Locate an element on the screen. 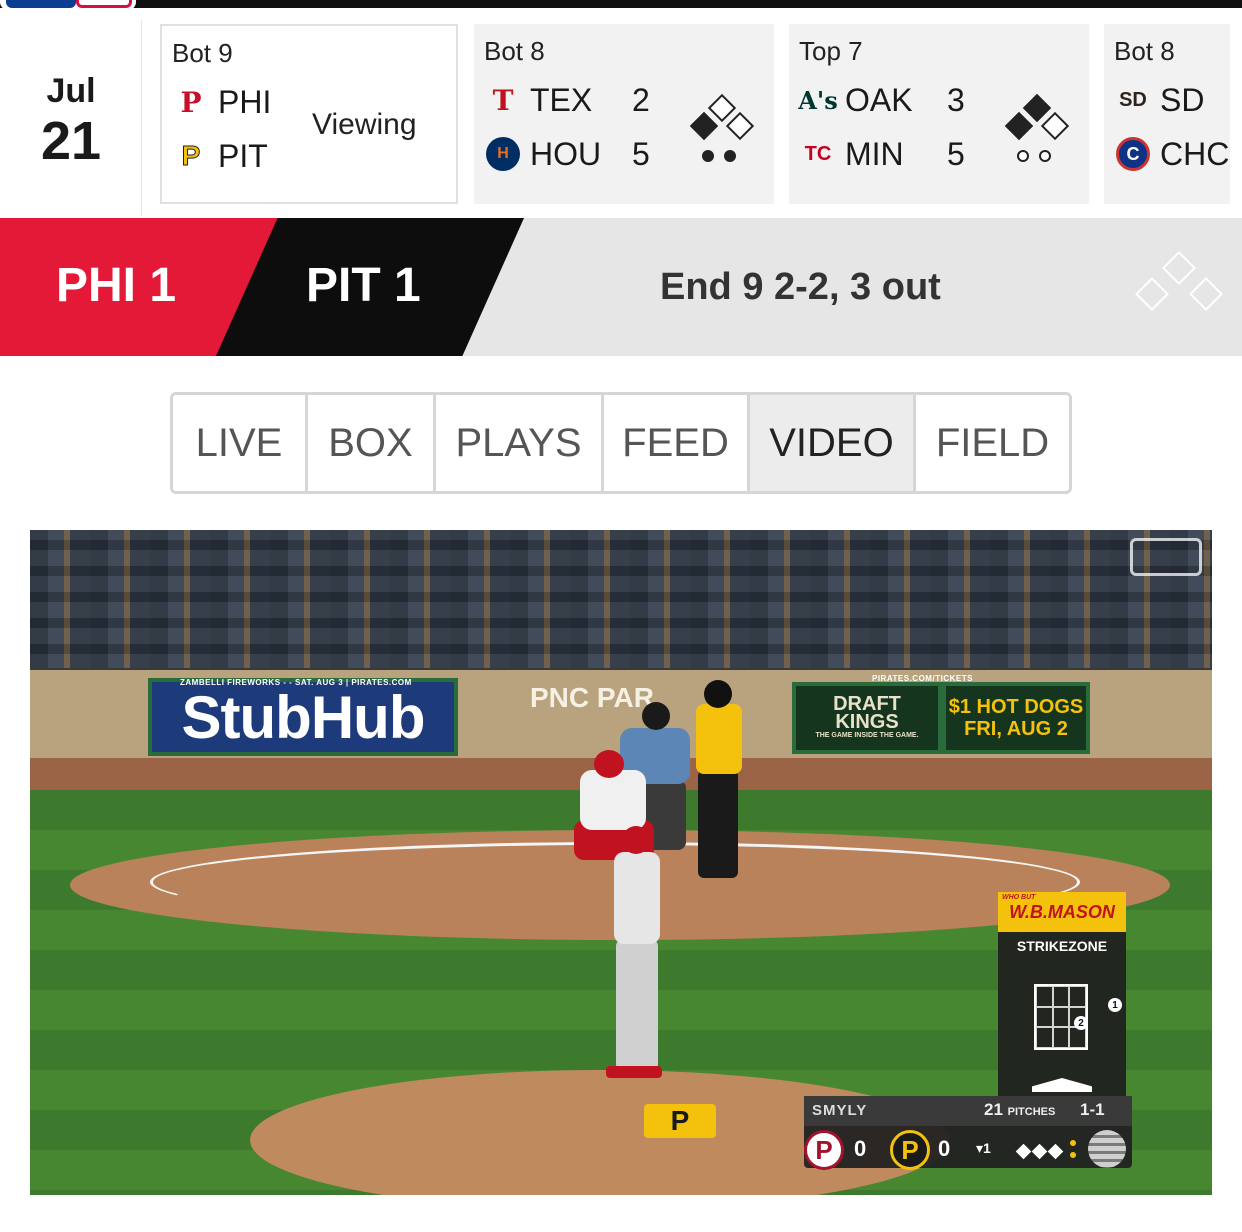 The image size is (1242, 1232). pitcher-name: SMYLY is located at coordinates (840, 1110).